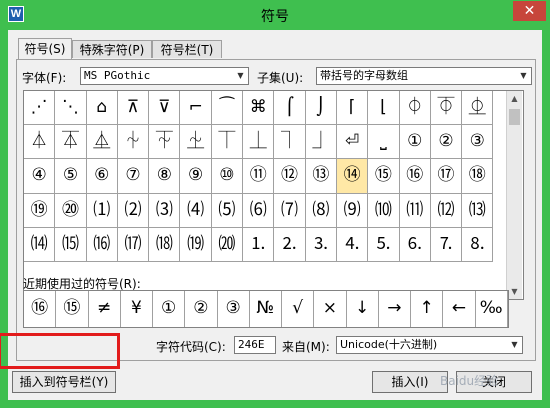  Describe the element at coordinates (352, 210) in the screenshot. I see `symbol-cell: ⑼` at that location.